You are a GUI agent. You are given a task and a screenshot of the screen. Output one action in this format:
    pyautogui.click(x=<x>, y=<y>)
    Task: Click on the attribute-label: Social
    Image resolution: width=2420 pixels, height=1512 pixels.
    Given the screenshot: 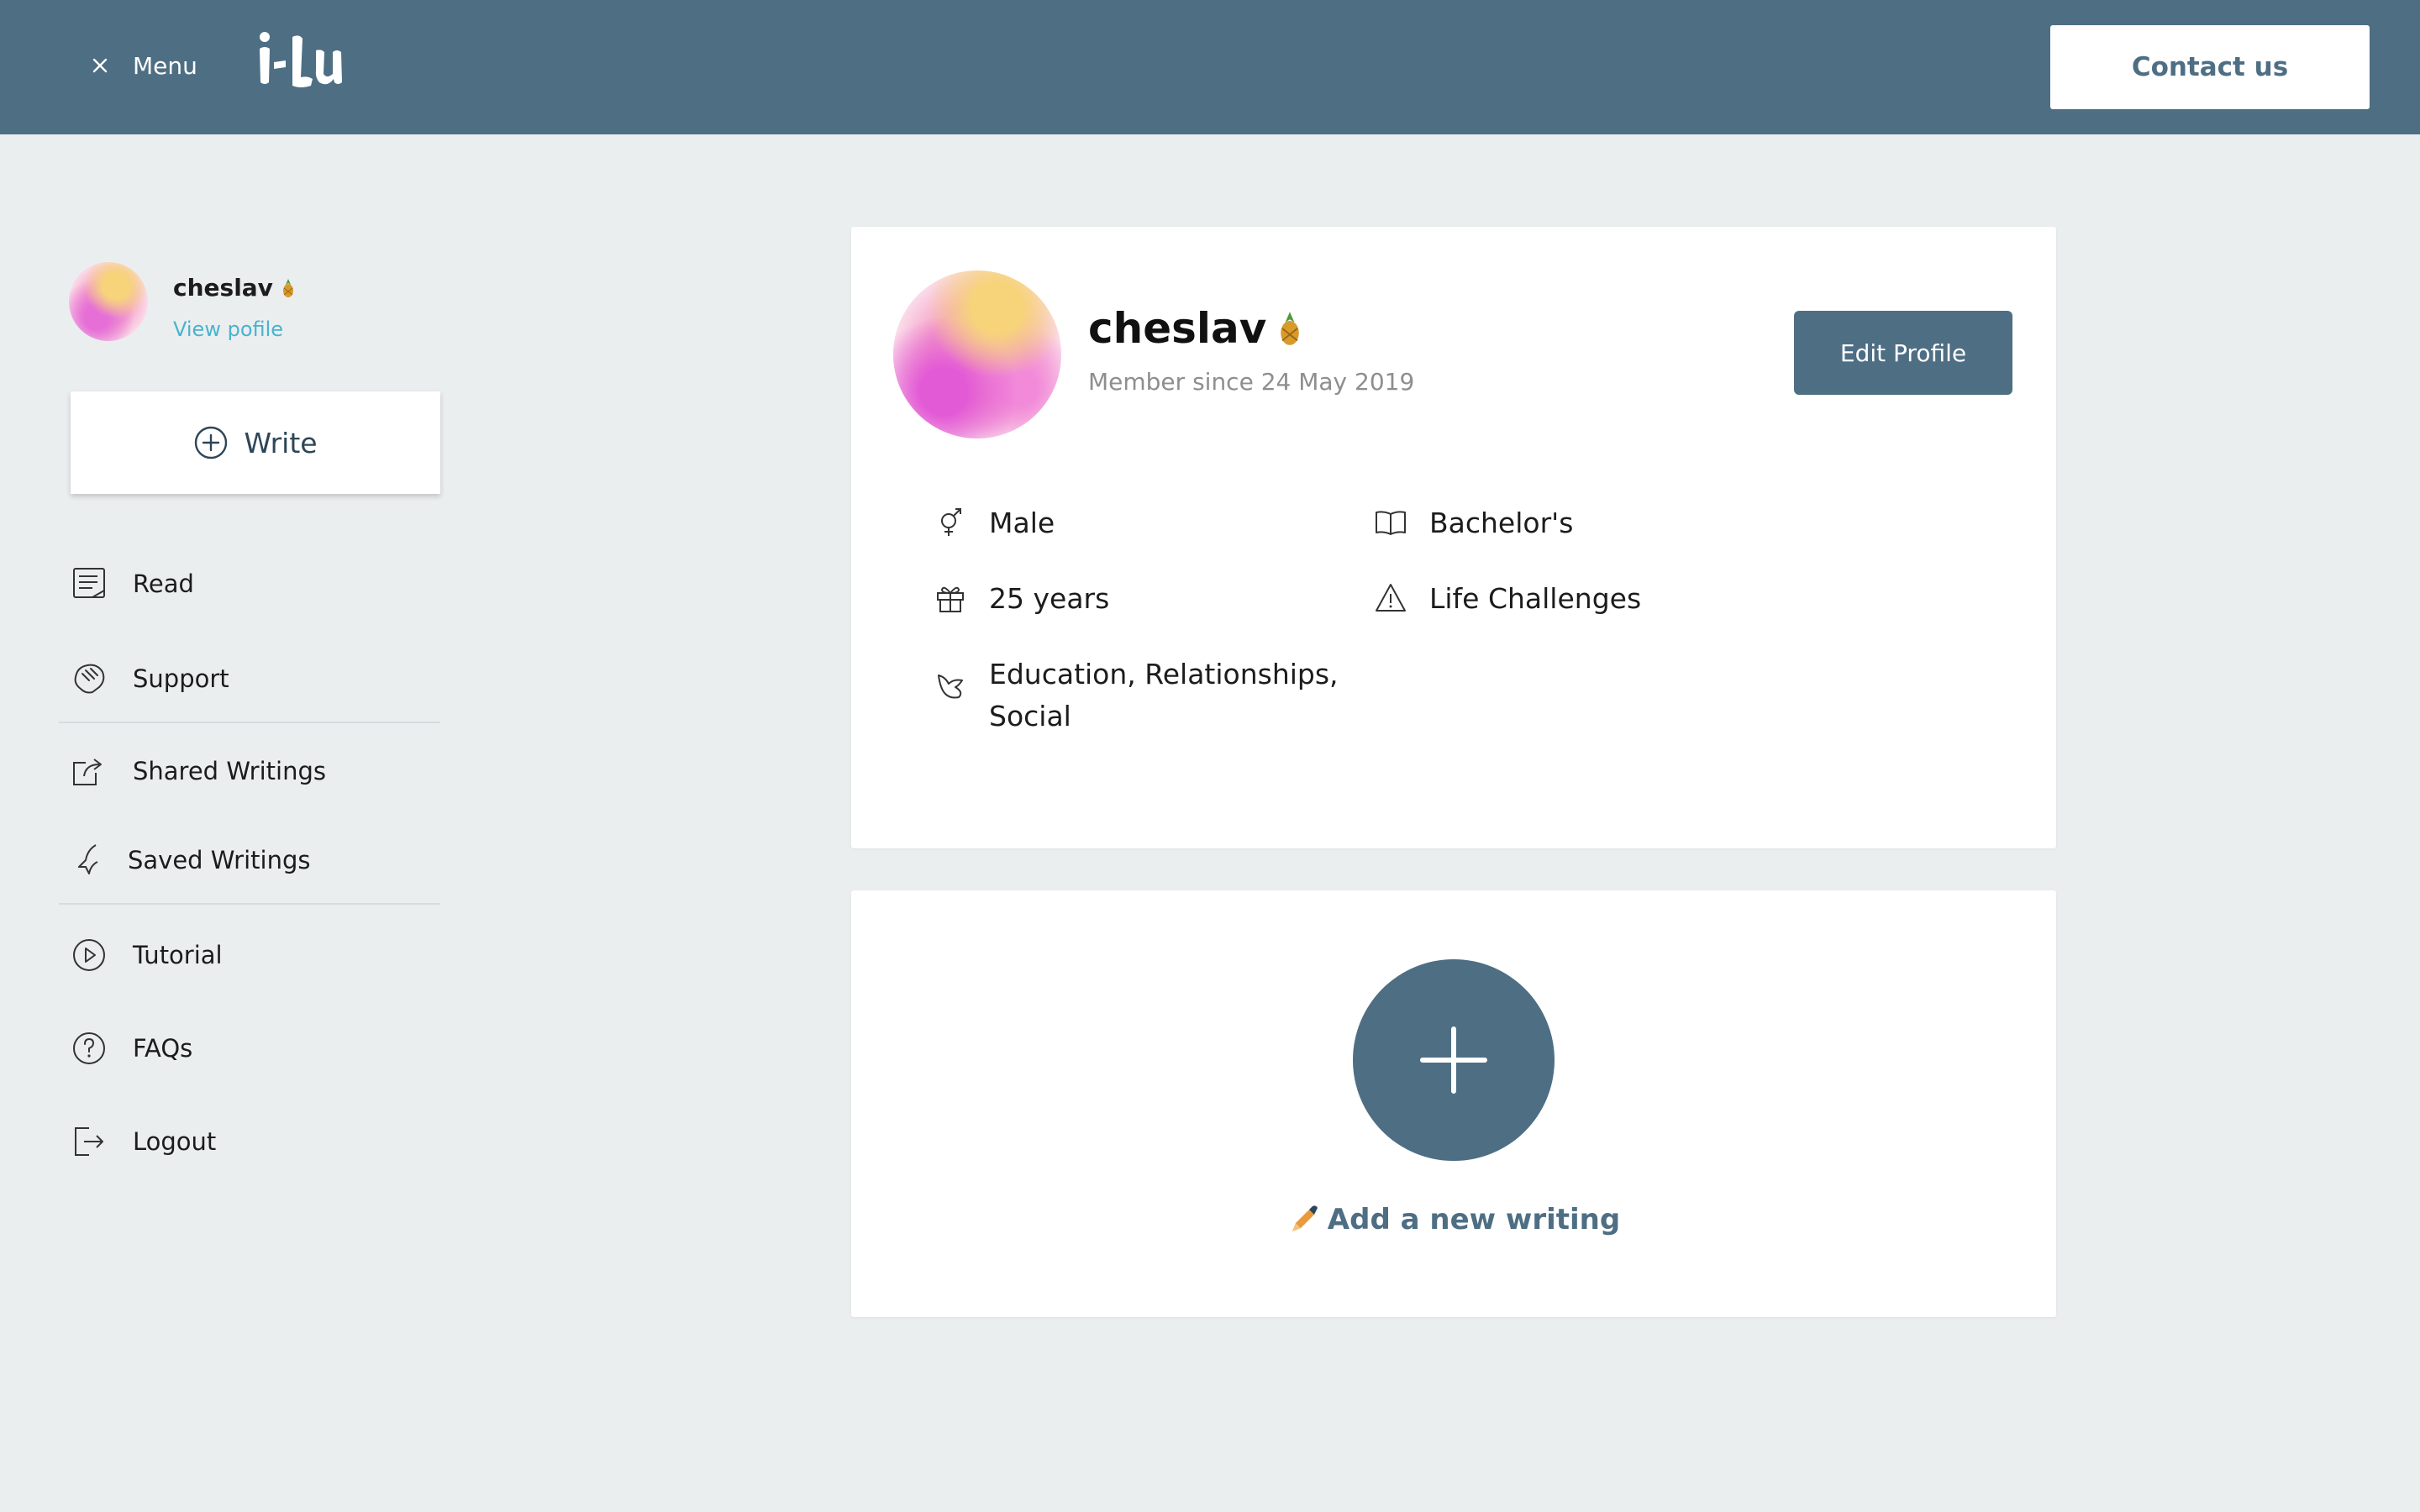 What is the action you would take?
    pyautogui.click(x=1030, y=716)
    